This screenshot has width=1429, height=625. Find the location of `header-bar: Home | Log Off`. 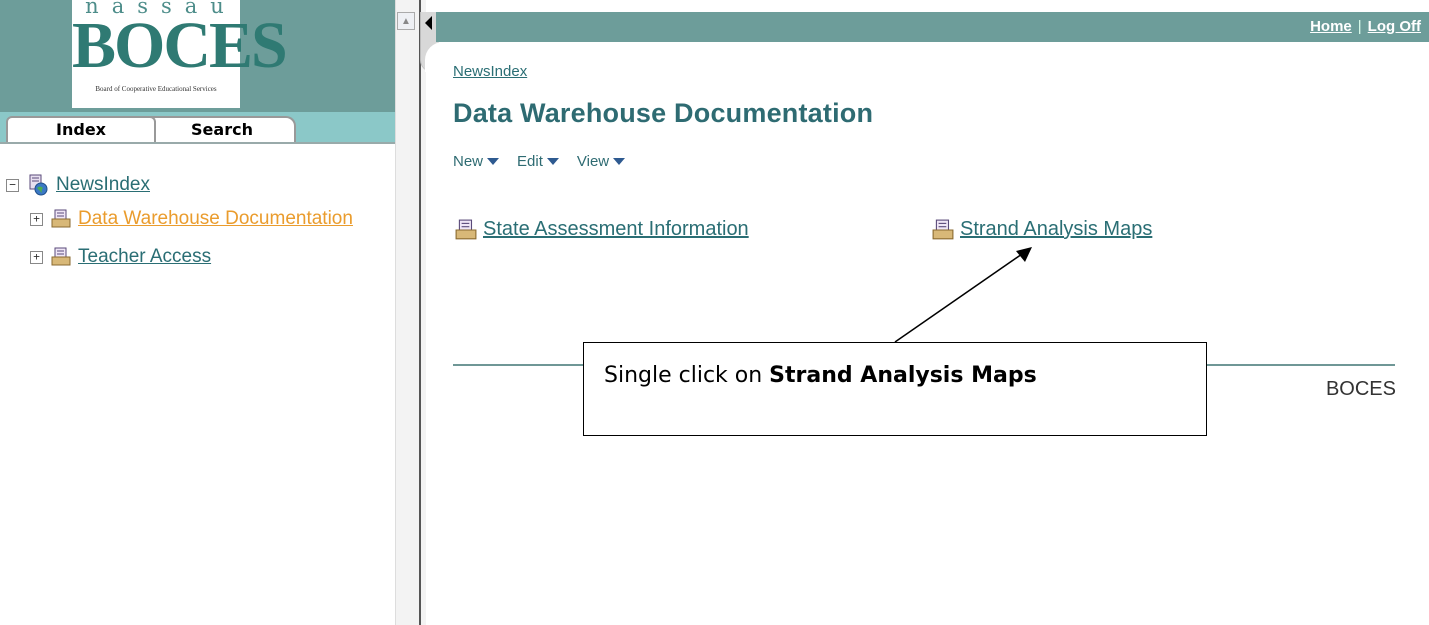

header-bar: Home | Log Off is located at coordinates (932, 27).